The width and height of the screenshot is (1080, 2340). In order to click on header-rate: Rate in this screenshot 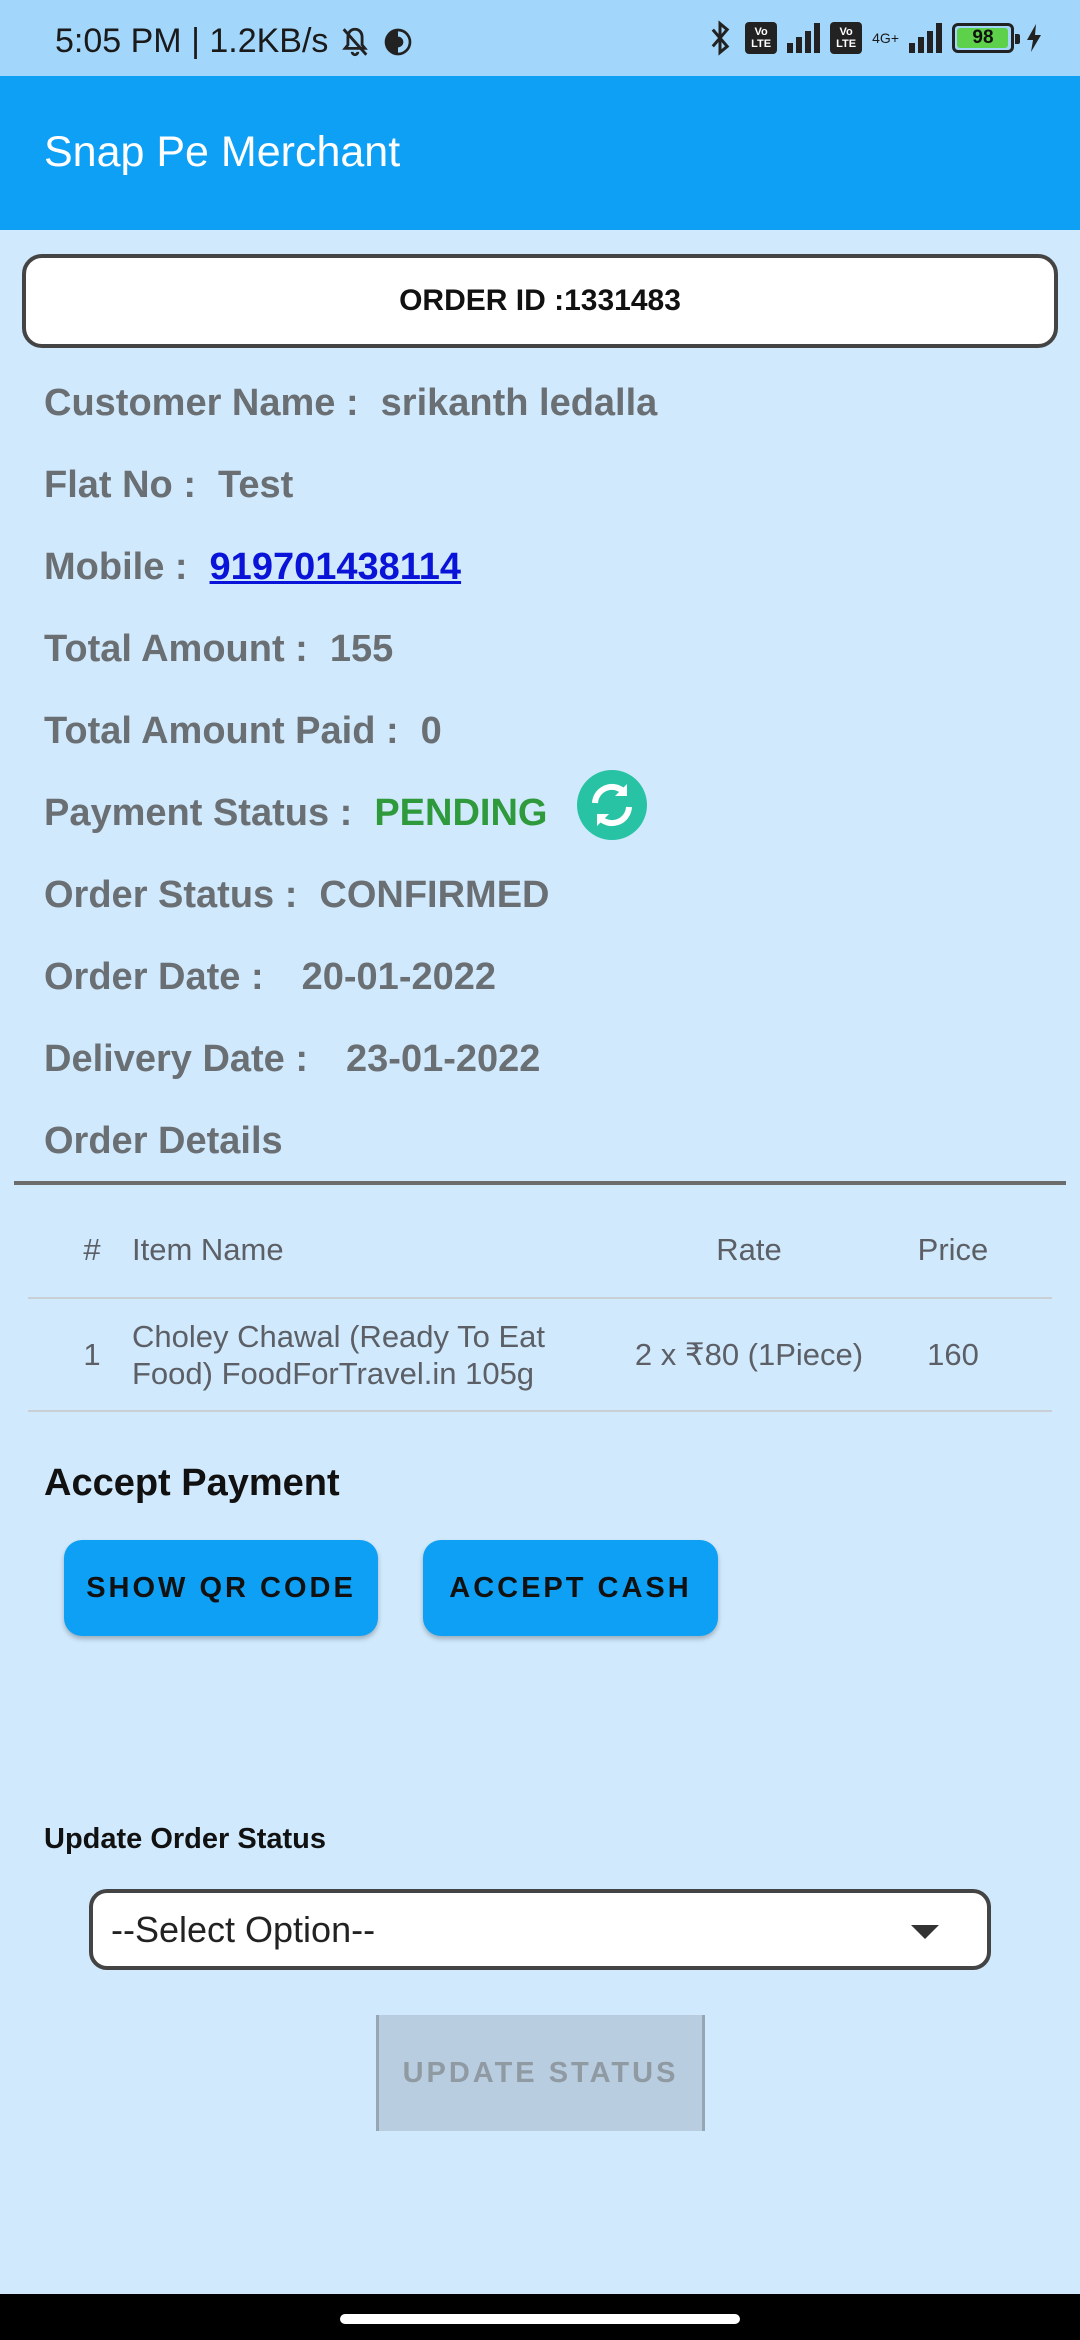, I will do `click(749, 1249)`.